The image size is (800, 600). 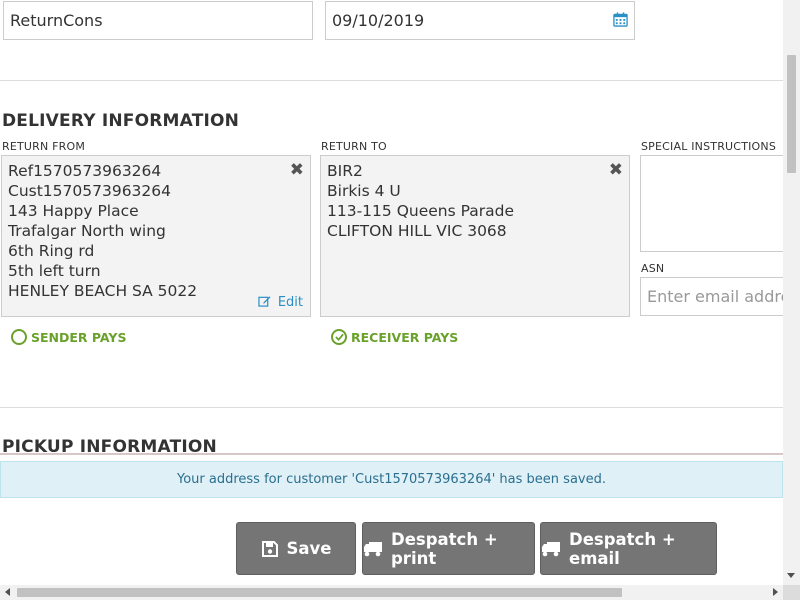 What do you see at coordinates (405, 337) in the screenshot?
I see `receiver-pays-label: RECEIVER PAYS` at bounding box center [405, 337].